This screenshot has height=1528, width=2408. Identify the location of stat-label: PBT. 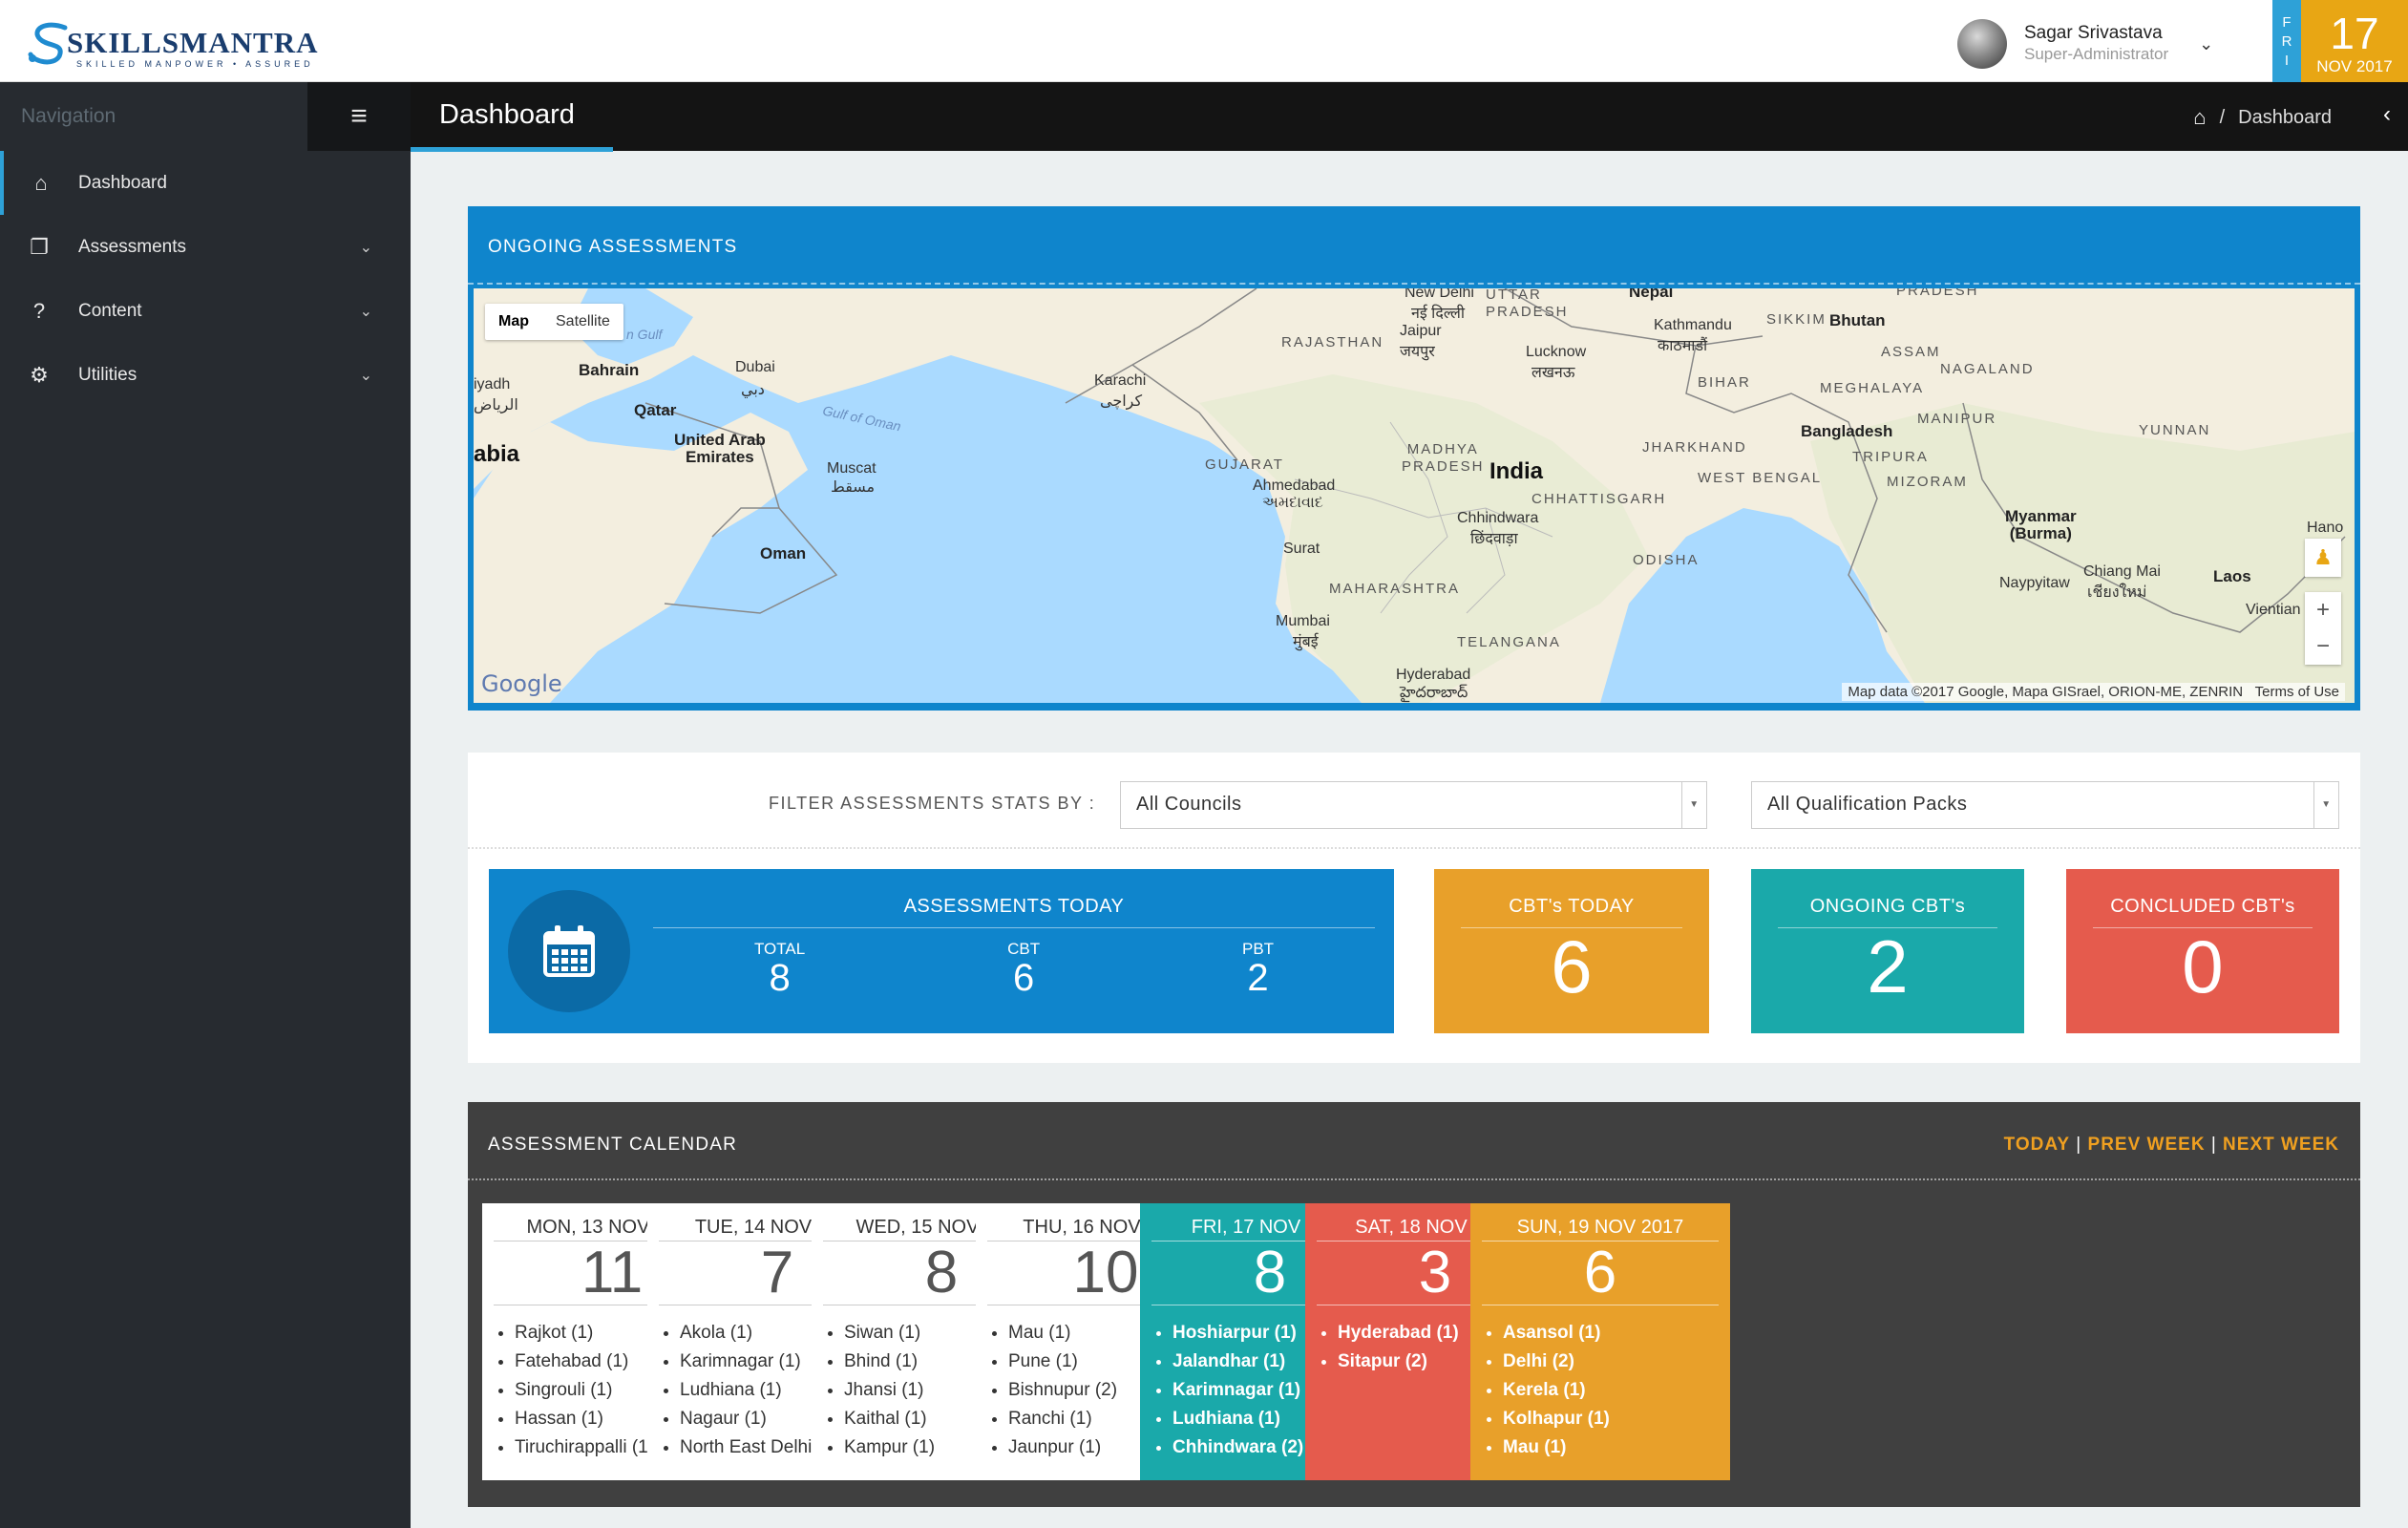
(1258, 949).